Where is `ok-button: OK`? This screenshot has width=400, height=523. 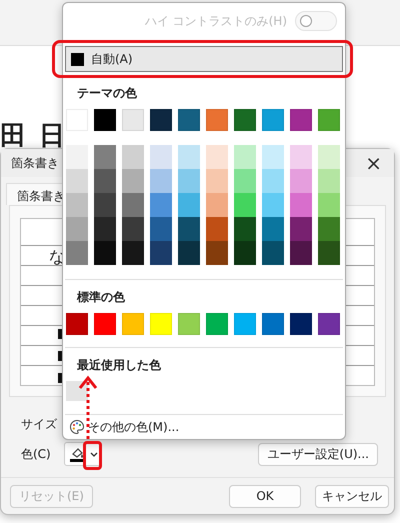
ok-button: OK is located at coordinates (265, 496).